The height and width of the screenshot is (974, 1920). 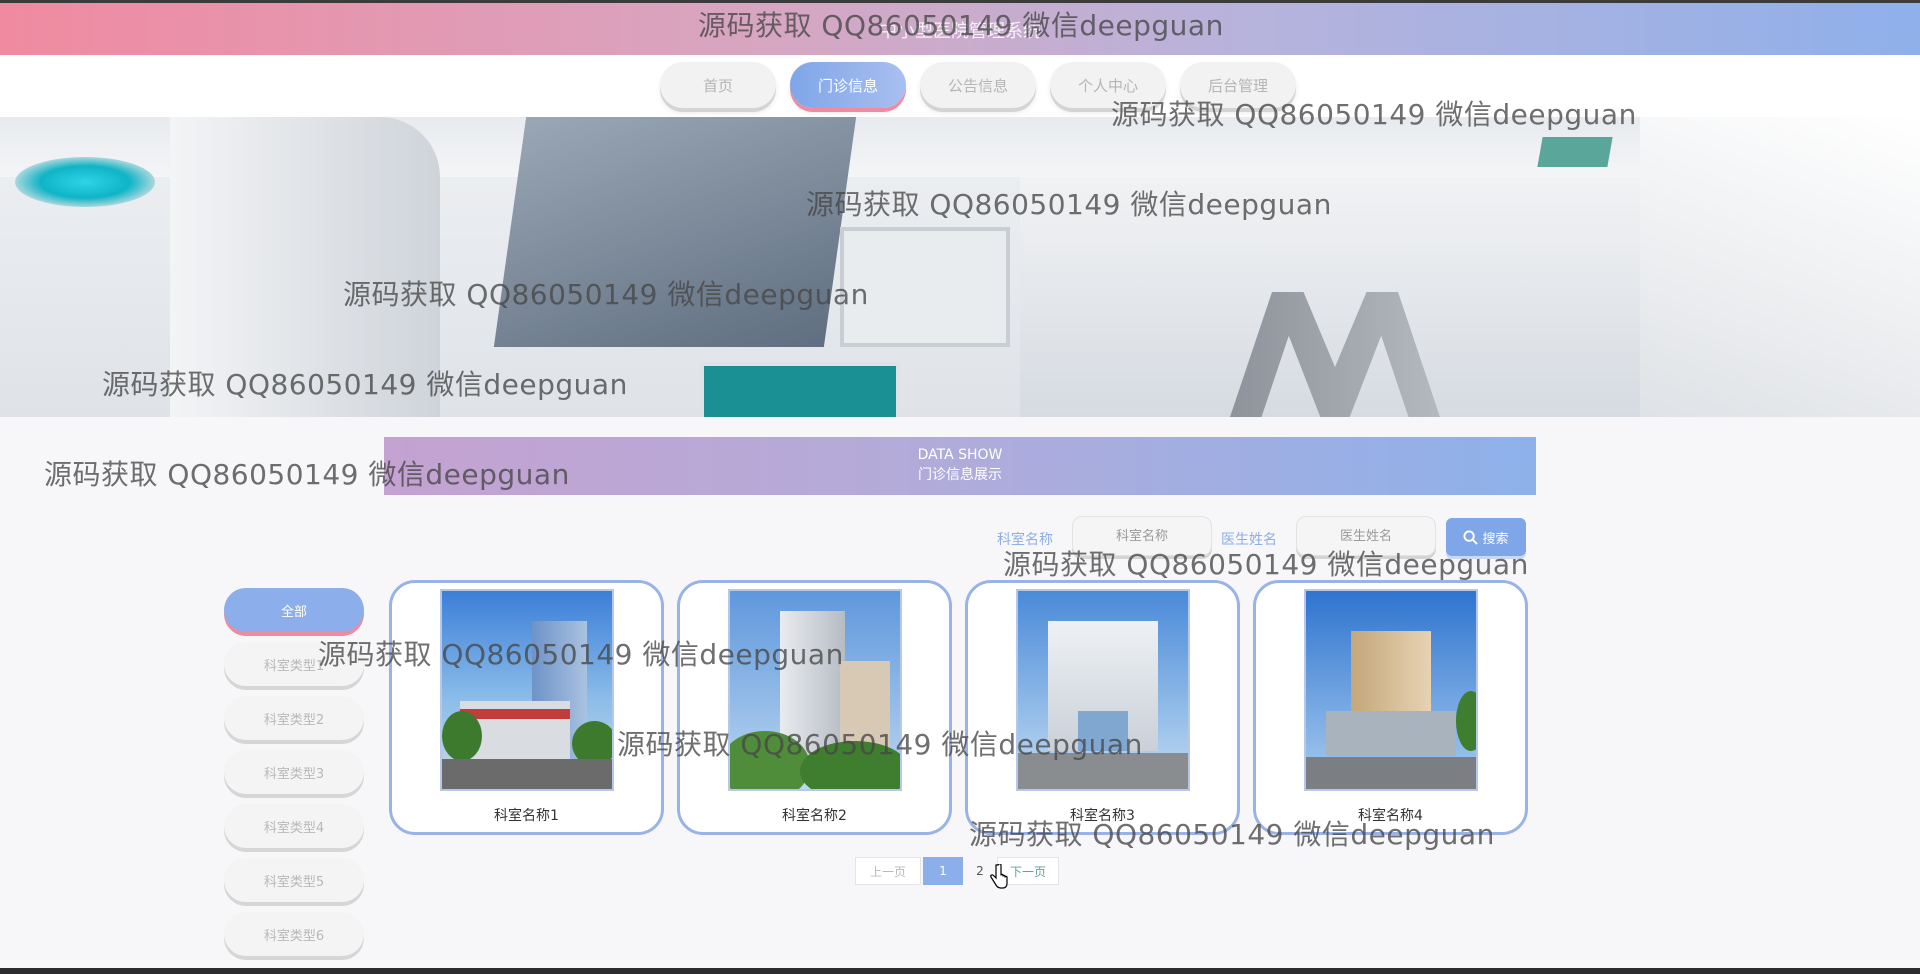 I want to click on department-card: 科室名称3, so click(x=1102, y=707).